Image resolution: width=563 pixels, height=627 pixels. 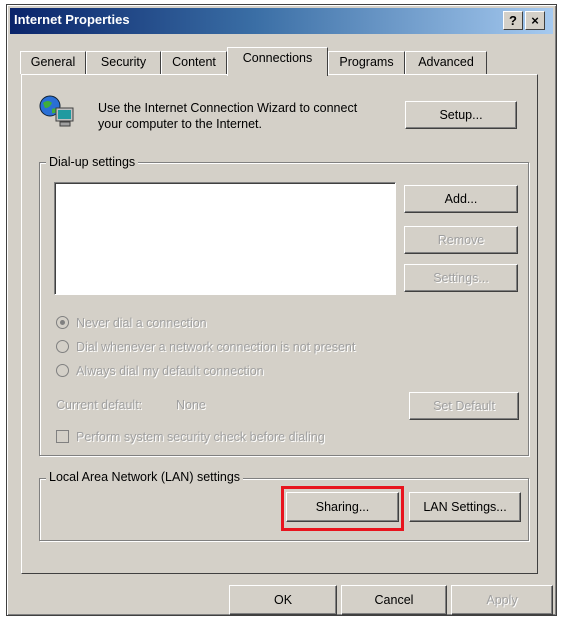 I want to click on tab-connections: Connections, so click(x=277, y=61).